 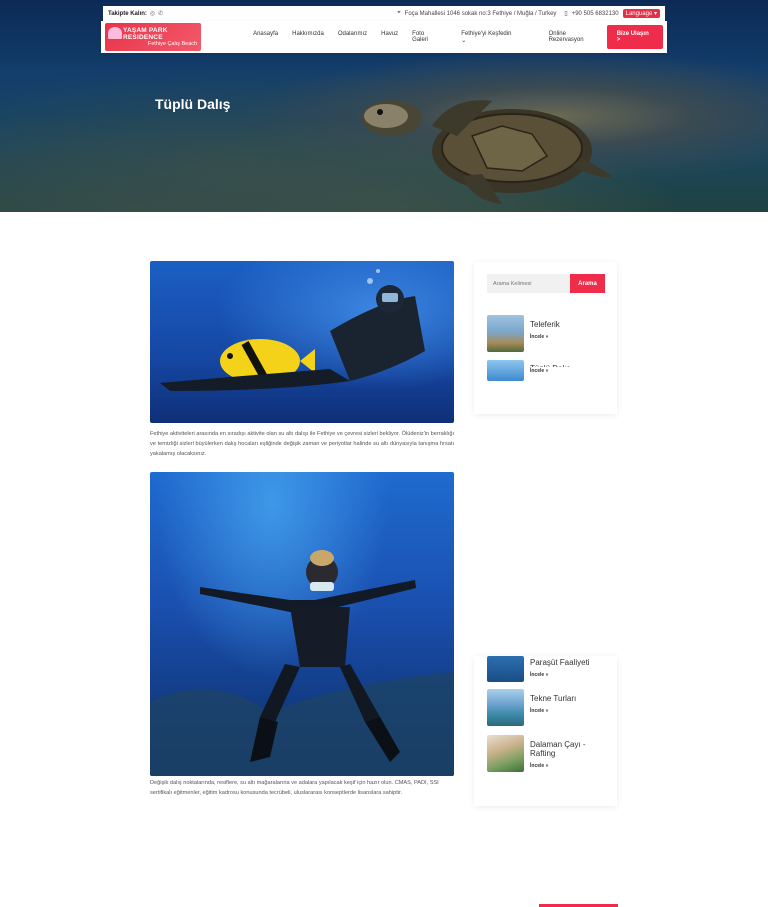 I want to click on parasut-thumbnail, so click(x=505, y=669).